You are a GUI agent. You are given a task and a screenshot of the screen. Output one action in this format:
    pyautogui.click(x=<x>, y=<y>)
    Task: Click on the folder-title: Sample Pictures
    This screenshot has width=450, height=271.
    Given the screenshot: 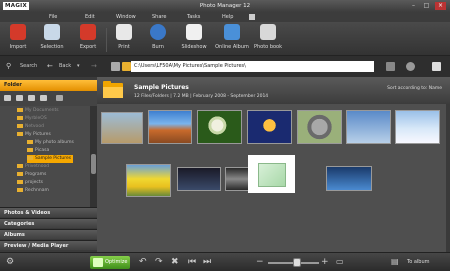 What is the action you would take?
    pyautogui.click(x=161, y=87)
    